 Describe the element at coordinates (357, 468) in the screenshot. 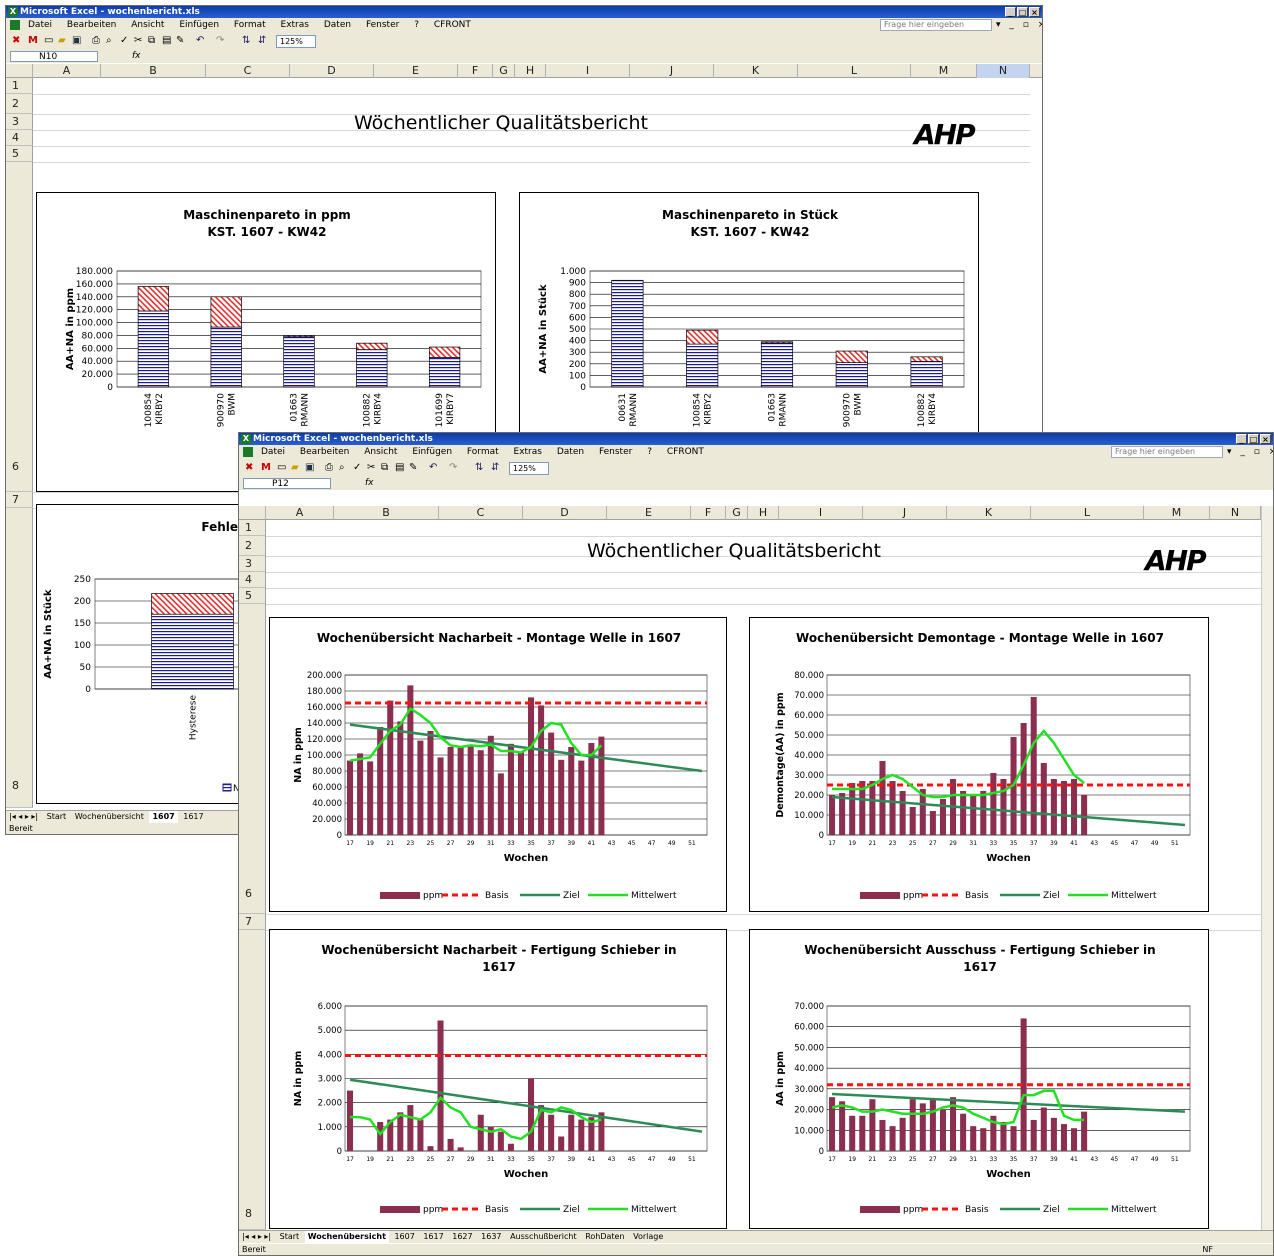

I see `spelling-icon: ✓` at that location.